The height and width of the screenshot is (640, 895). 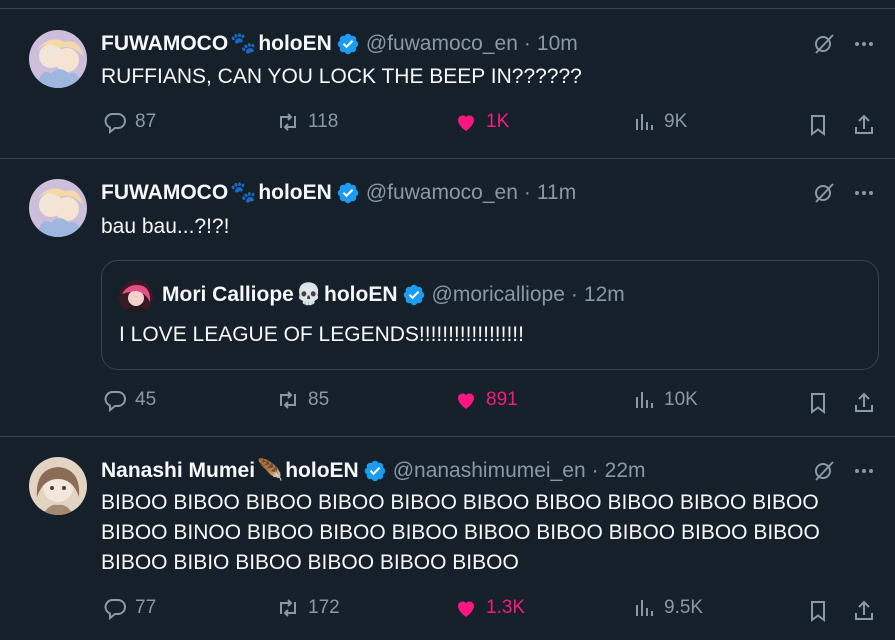 What do you see at coordinates (489, 608) in the screenshot?
I see `like-button: 1.3K` at bounding box center [489, 608].